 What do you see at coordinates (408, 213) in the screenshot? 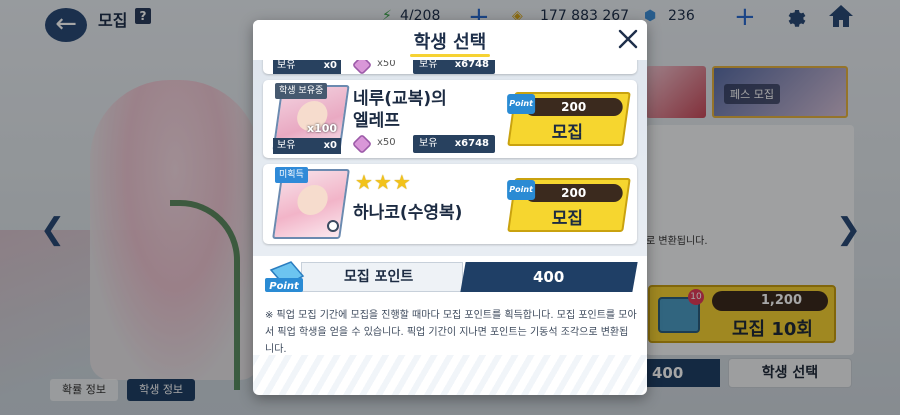
I see `student-name: 하나코(수영복)` at bounding box center [408, 213].